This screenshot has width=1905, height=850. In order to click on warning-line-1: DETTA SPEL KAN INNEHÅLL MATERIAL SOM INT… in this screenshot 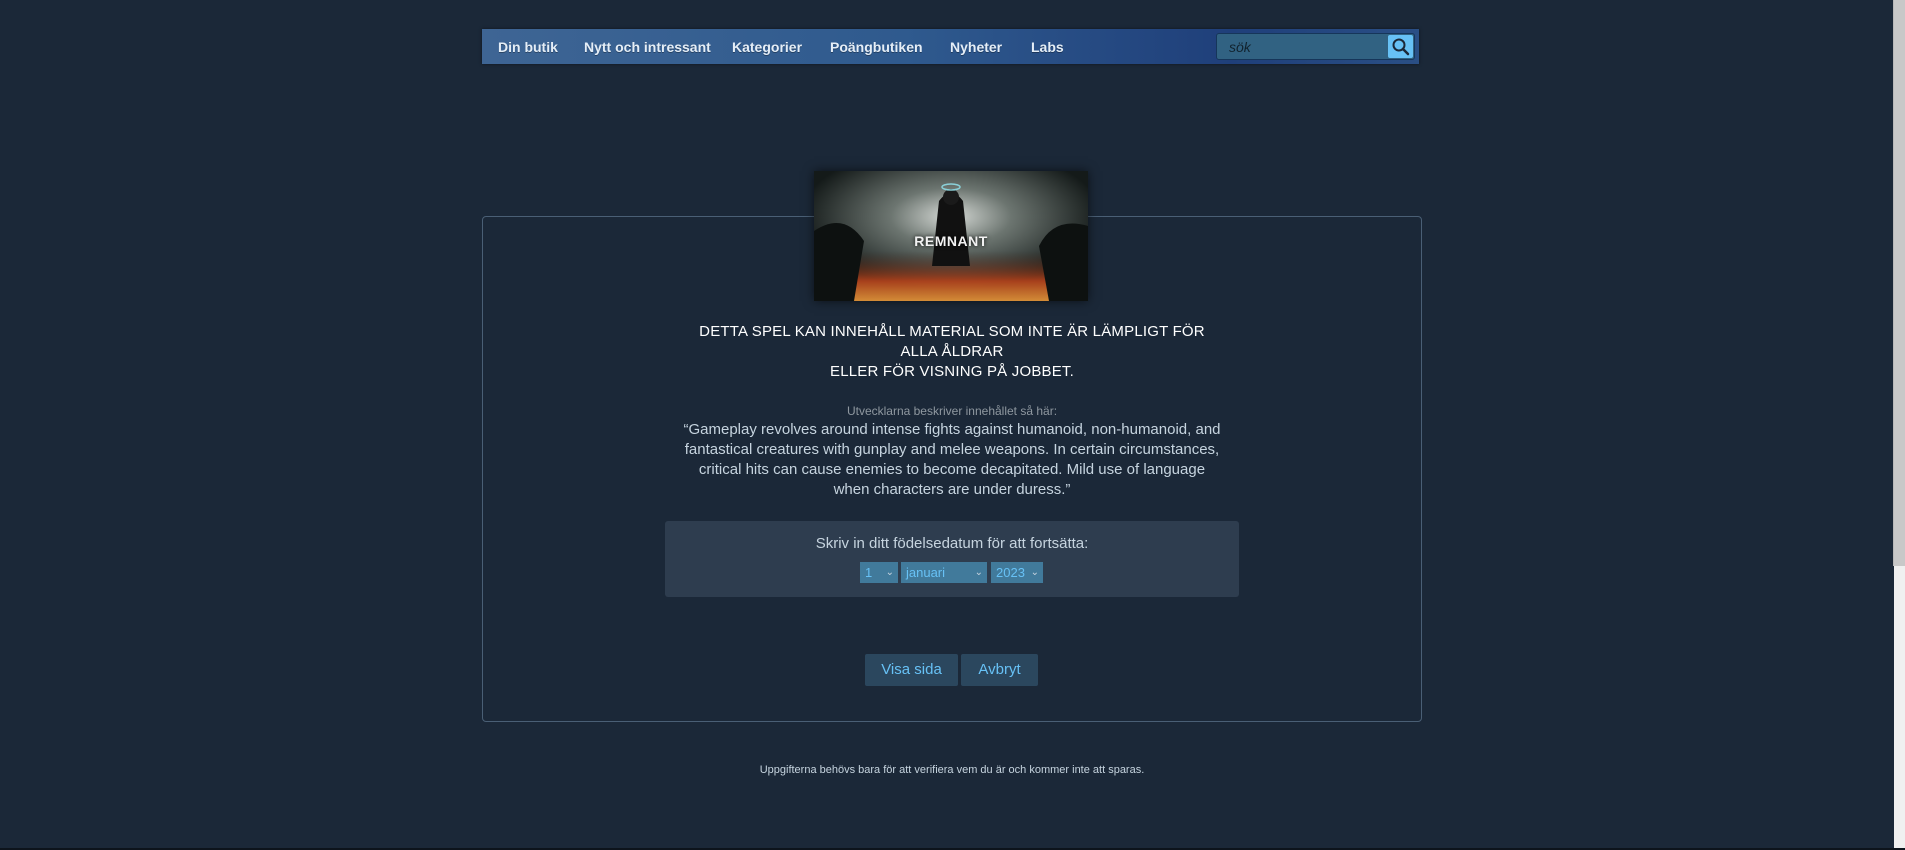, I will do `click(952, 341)`.